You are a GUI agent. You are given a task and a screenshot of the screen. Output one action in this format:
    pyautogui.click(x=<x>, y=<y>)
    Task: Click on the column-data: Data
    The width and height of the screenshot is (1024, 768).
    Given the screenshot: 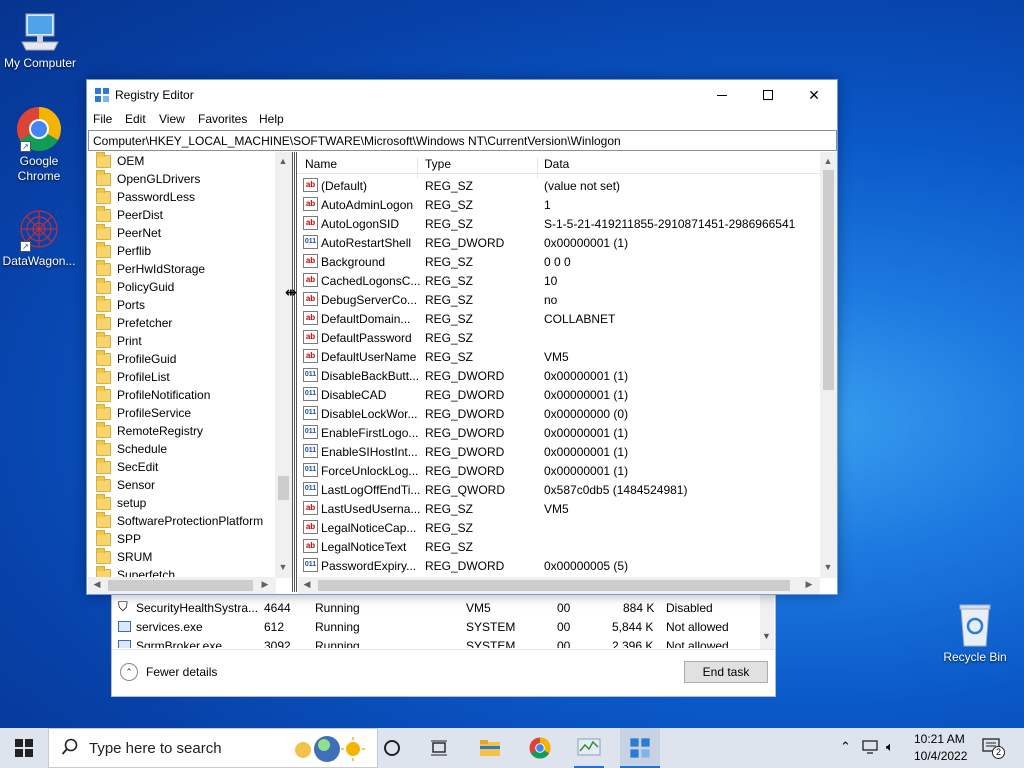 What is the action you would take?
    pyautogui.click(x=556, y=164)
    